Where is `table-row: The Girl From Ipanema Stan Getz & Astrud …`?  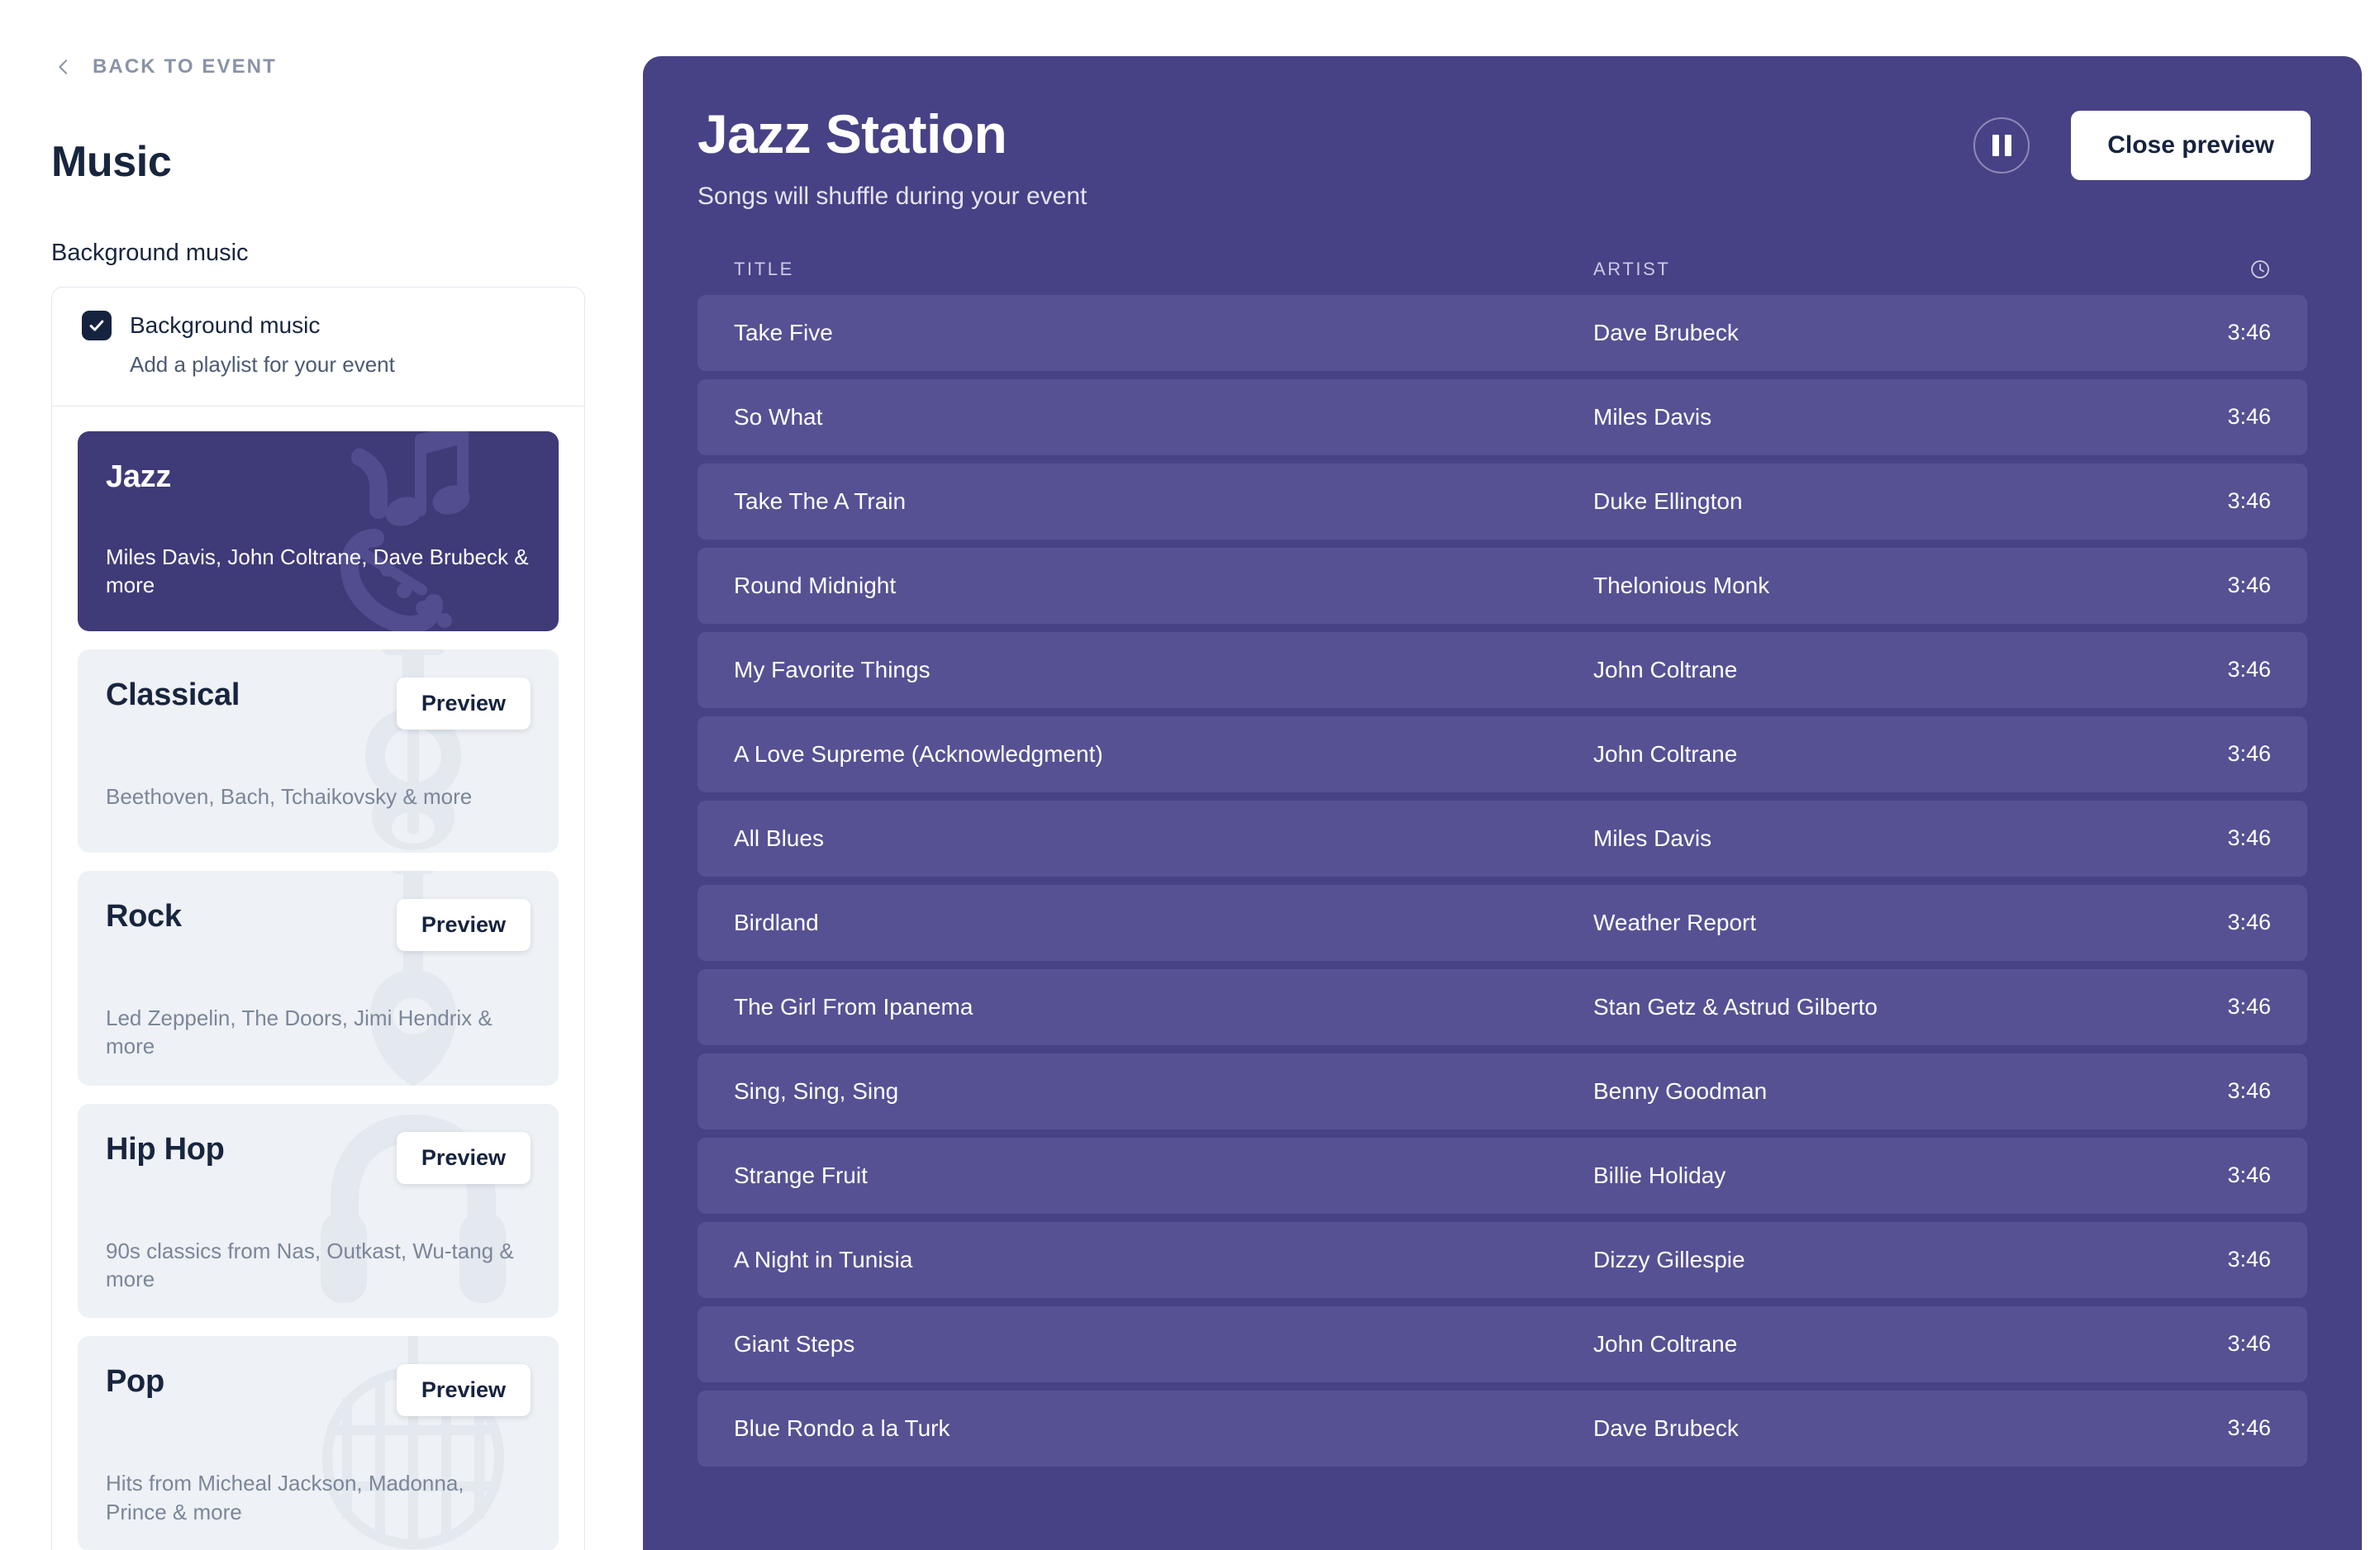
table-row: The Girl From Ipanema Stan Getz & Astrud … is located at coordinates (1502, 1006).